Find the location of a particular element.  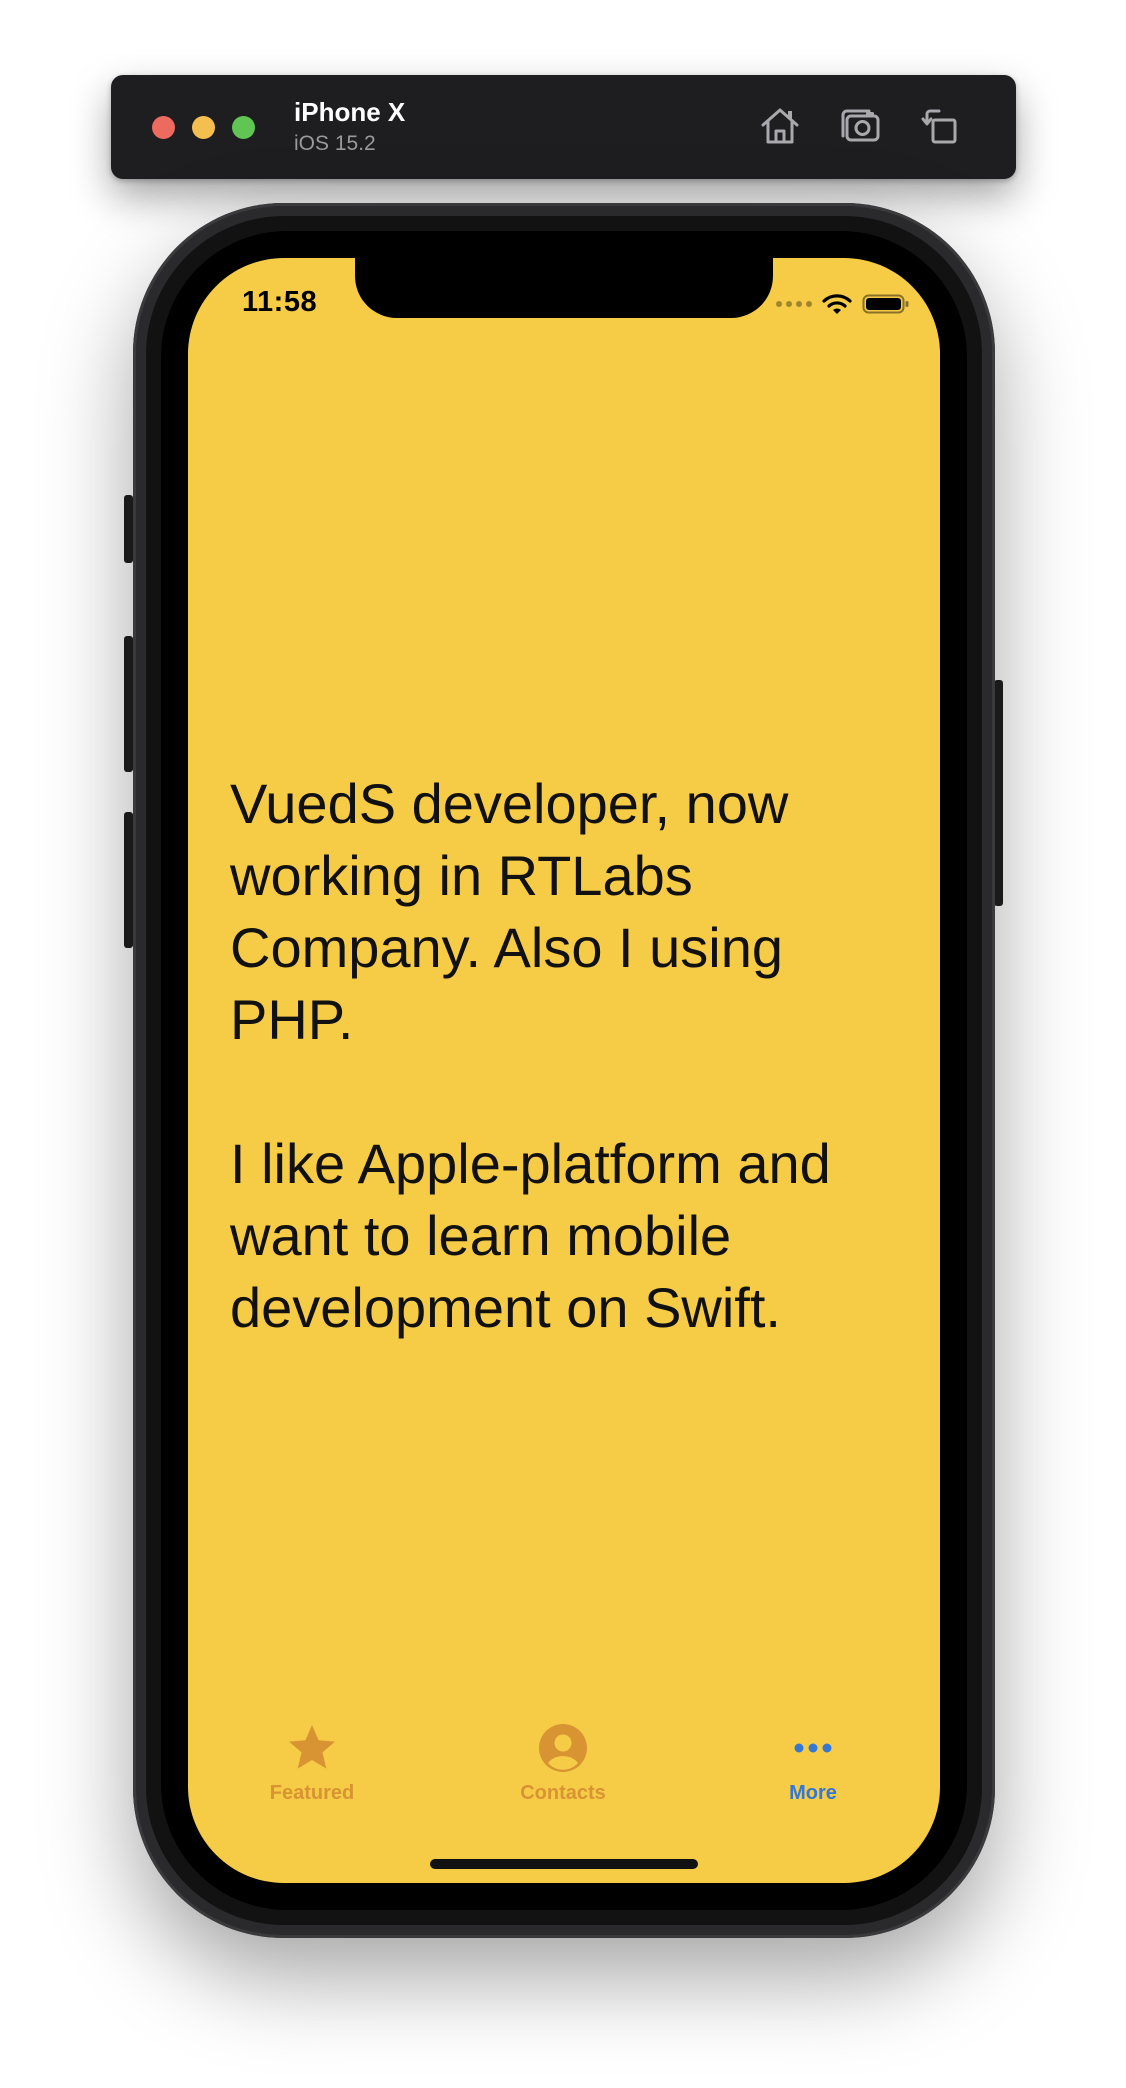

home-icon is located at coordinates (780, 126).